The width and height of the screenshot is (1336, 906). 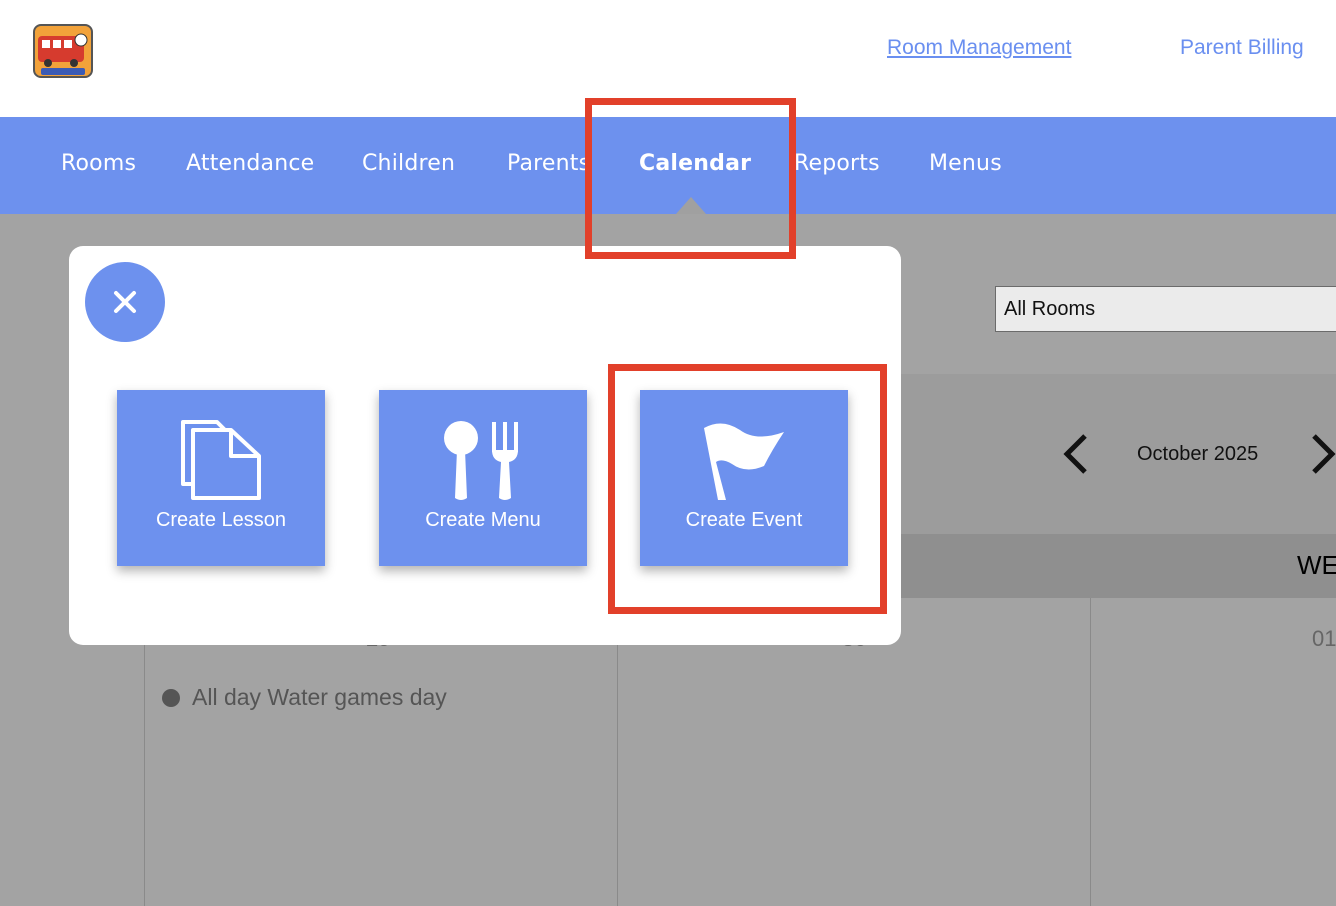 What do you see at coordinates (979, 48) in the screenshot?
I see `room-management-link: Room Management` at bounding box center [979, 48].